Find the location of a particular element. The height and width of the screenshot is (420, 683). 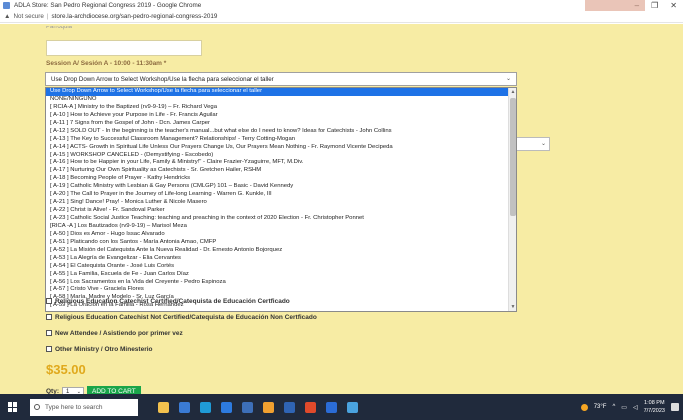

weather-icon is located at coordinates (584, 407).